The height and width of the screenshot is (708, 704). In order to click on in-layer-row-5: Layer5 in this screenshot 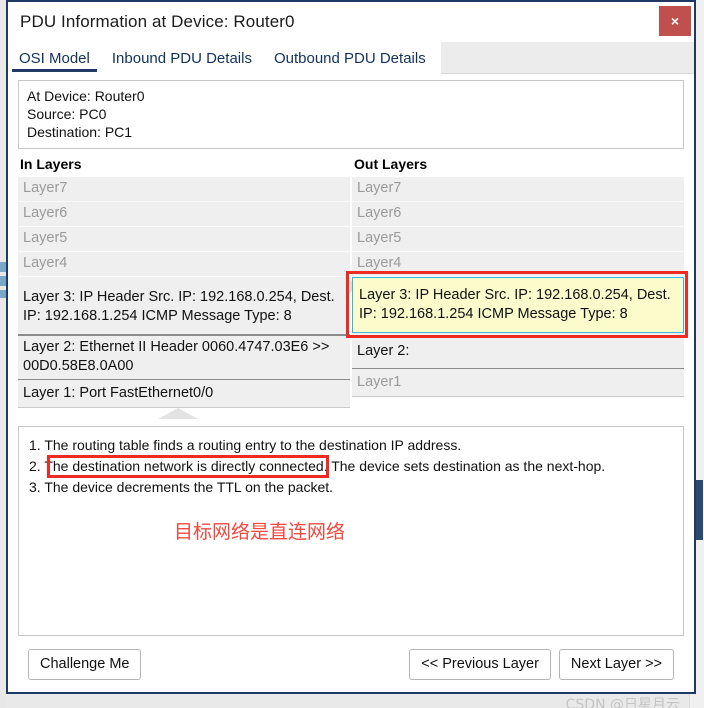, I will do `click(184, 239)`.